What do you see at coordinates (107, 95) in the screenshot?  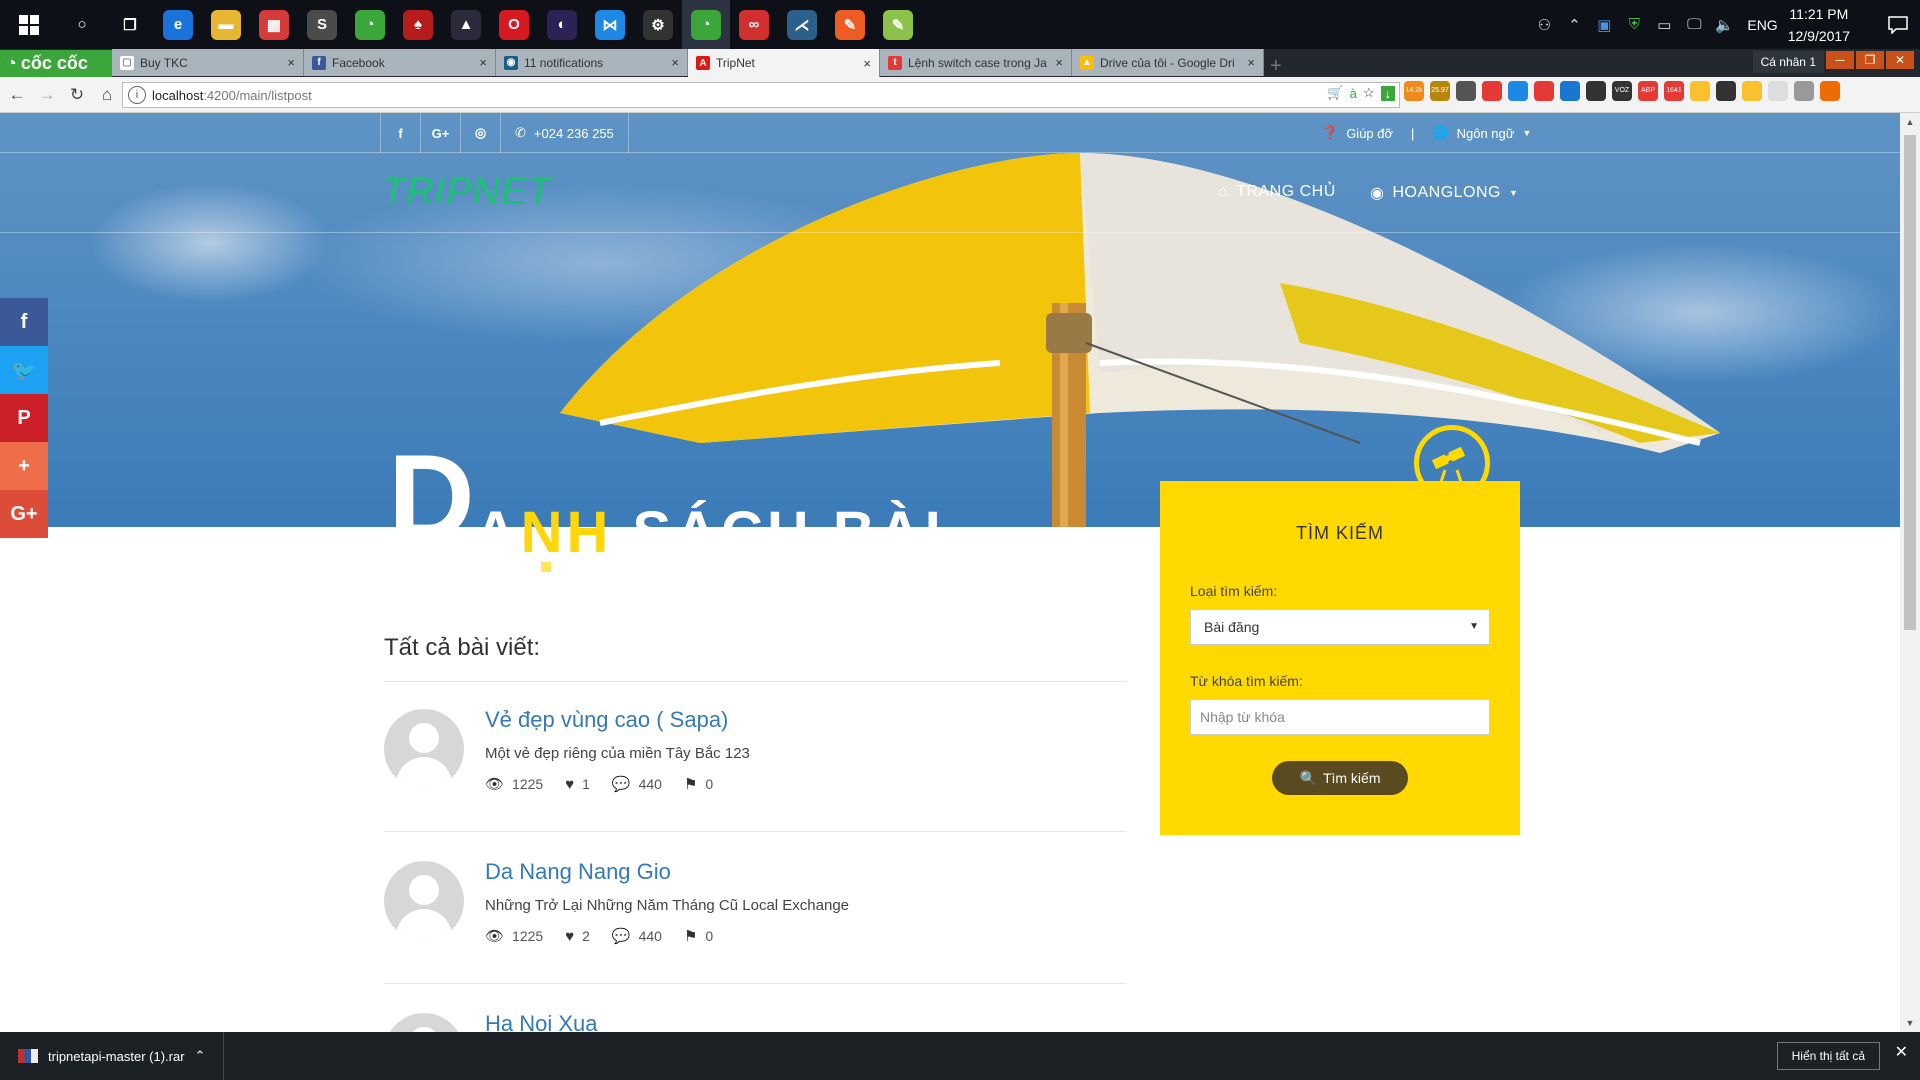 I see `home-icon: ⌂` at bounding box center [107, 95].